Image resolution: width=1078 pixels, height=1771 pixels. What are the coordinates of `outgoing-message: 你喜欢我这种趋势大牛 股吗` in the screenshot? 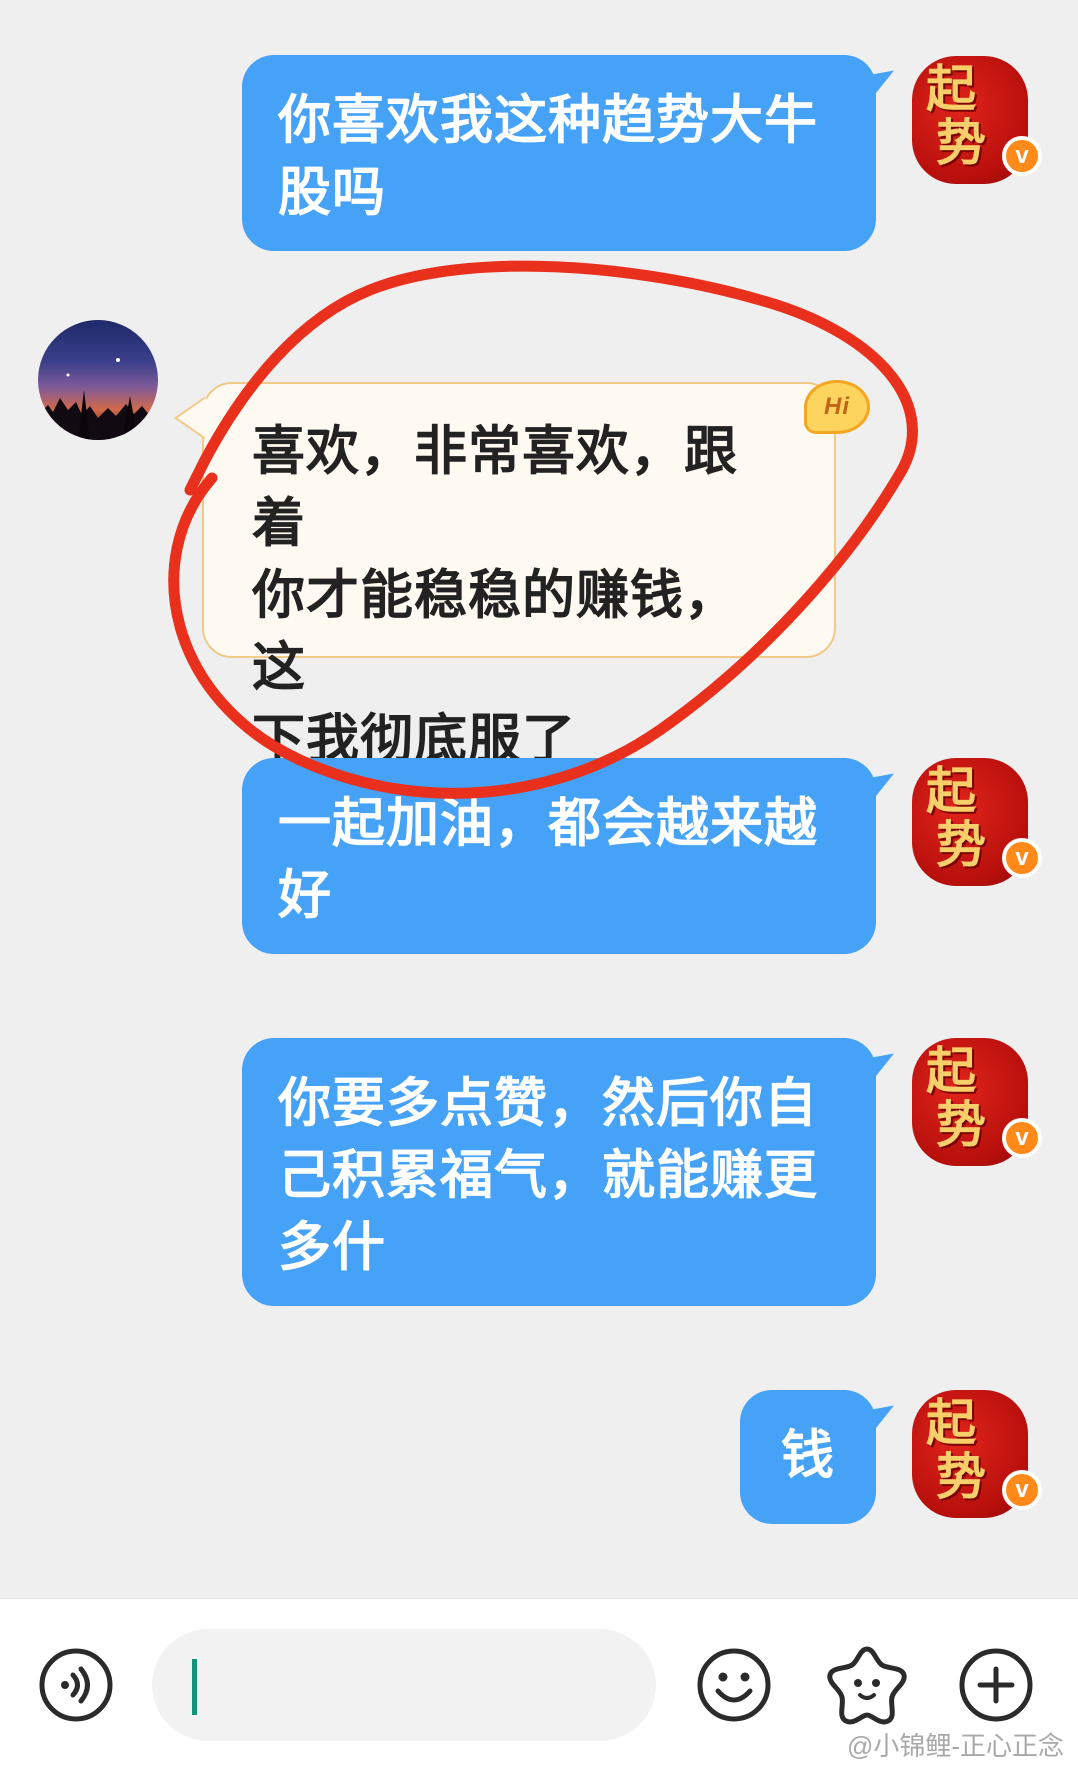 It's located at (559, 153).